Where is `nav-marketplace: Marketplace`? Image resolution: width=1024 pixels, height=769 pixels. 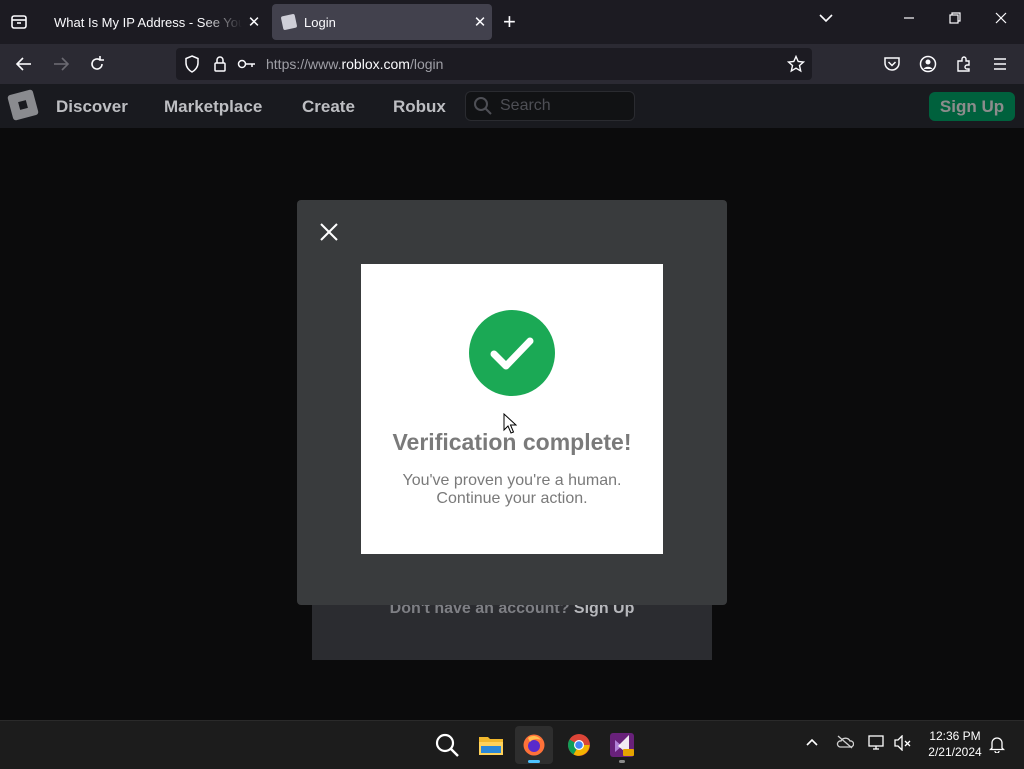 nav-marketplace: Marketplace is located at coordinates (213, 107).